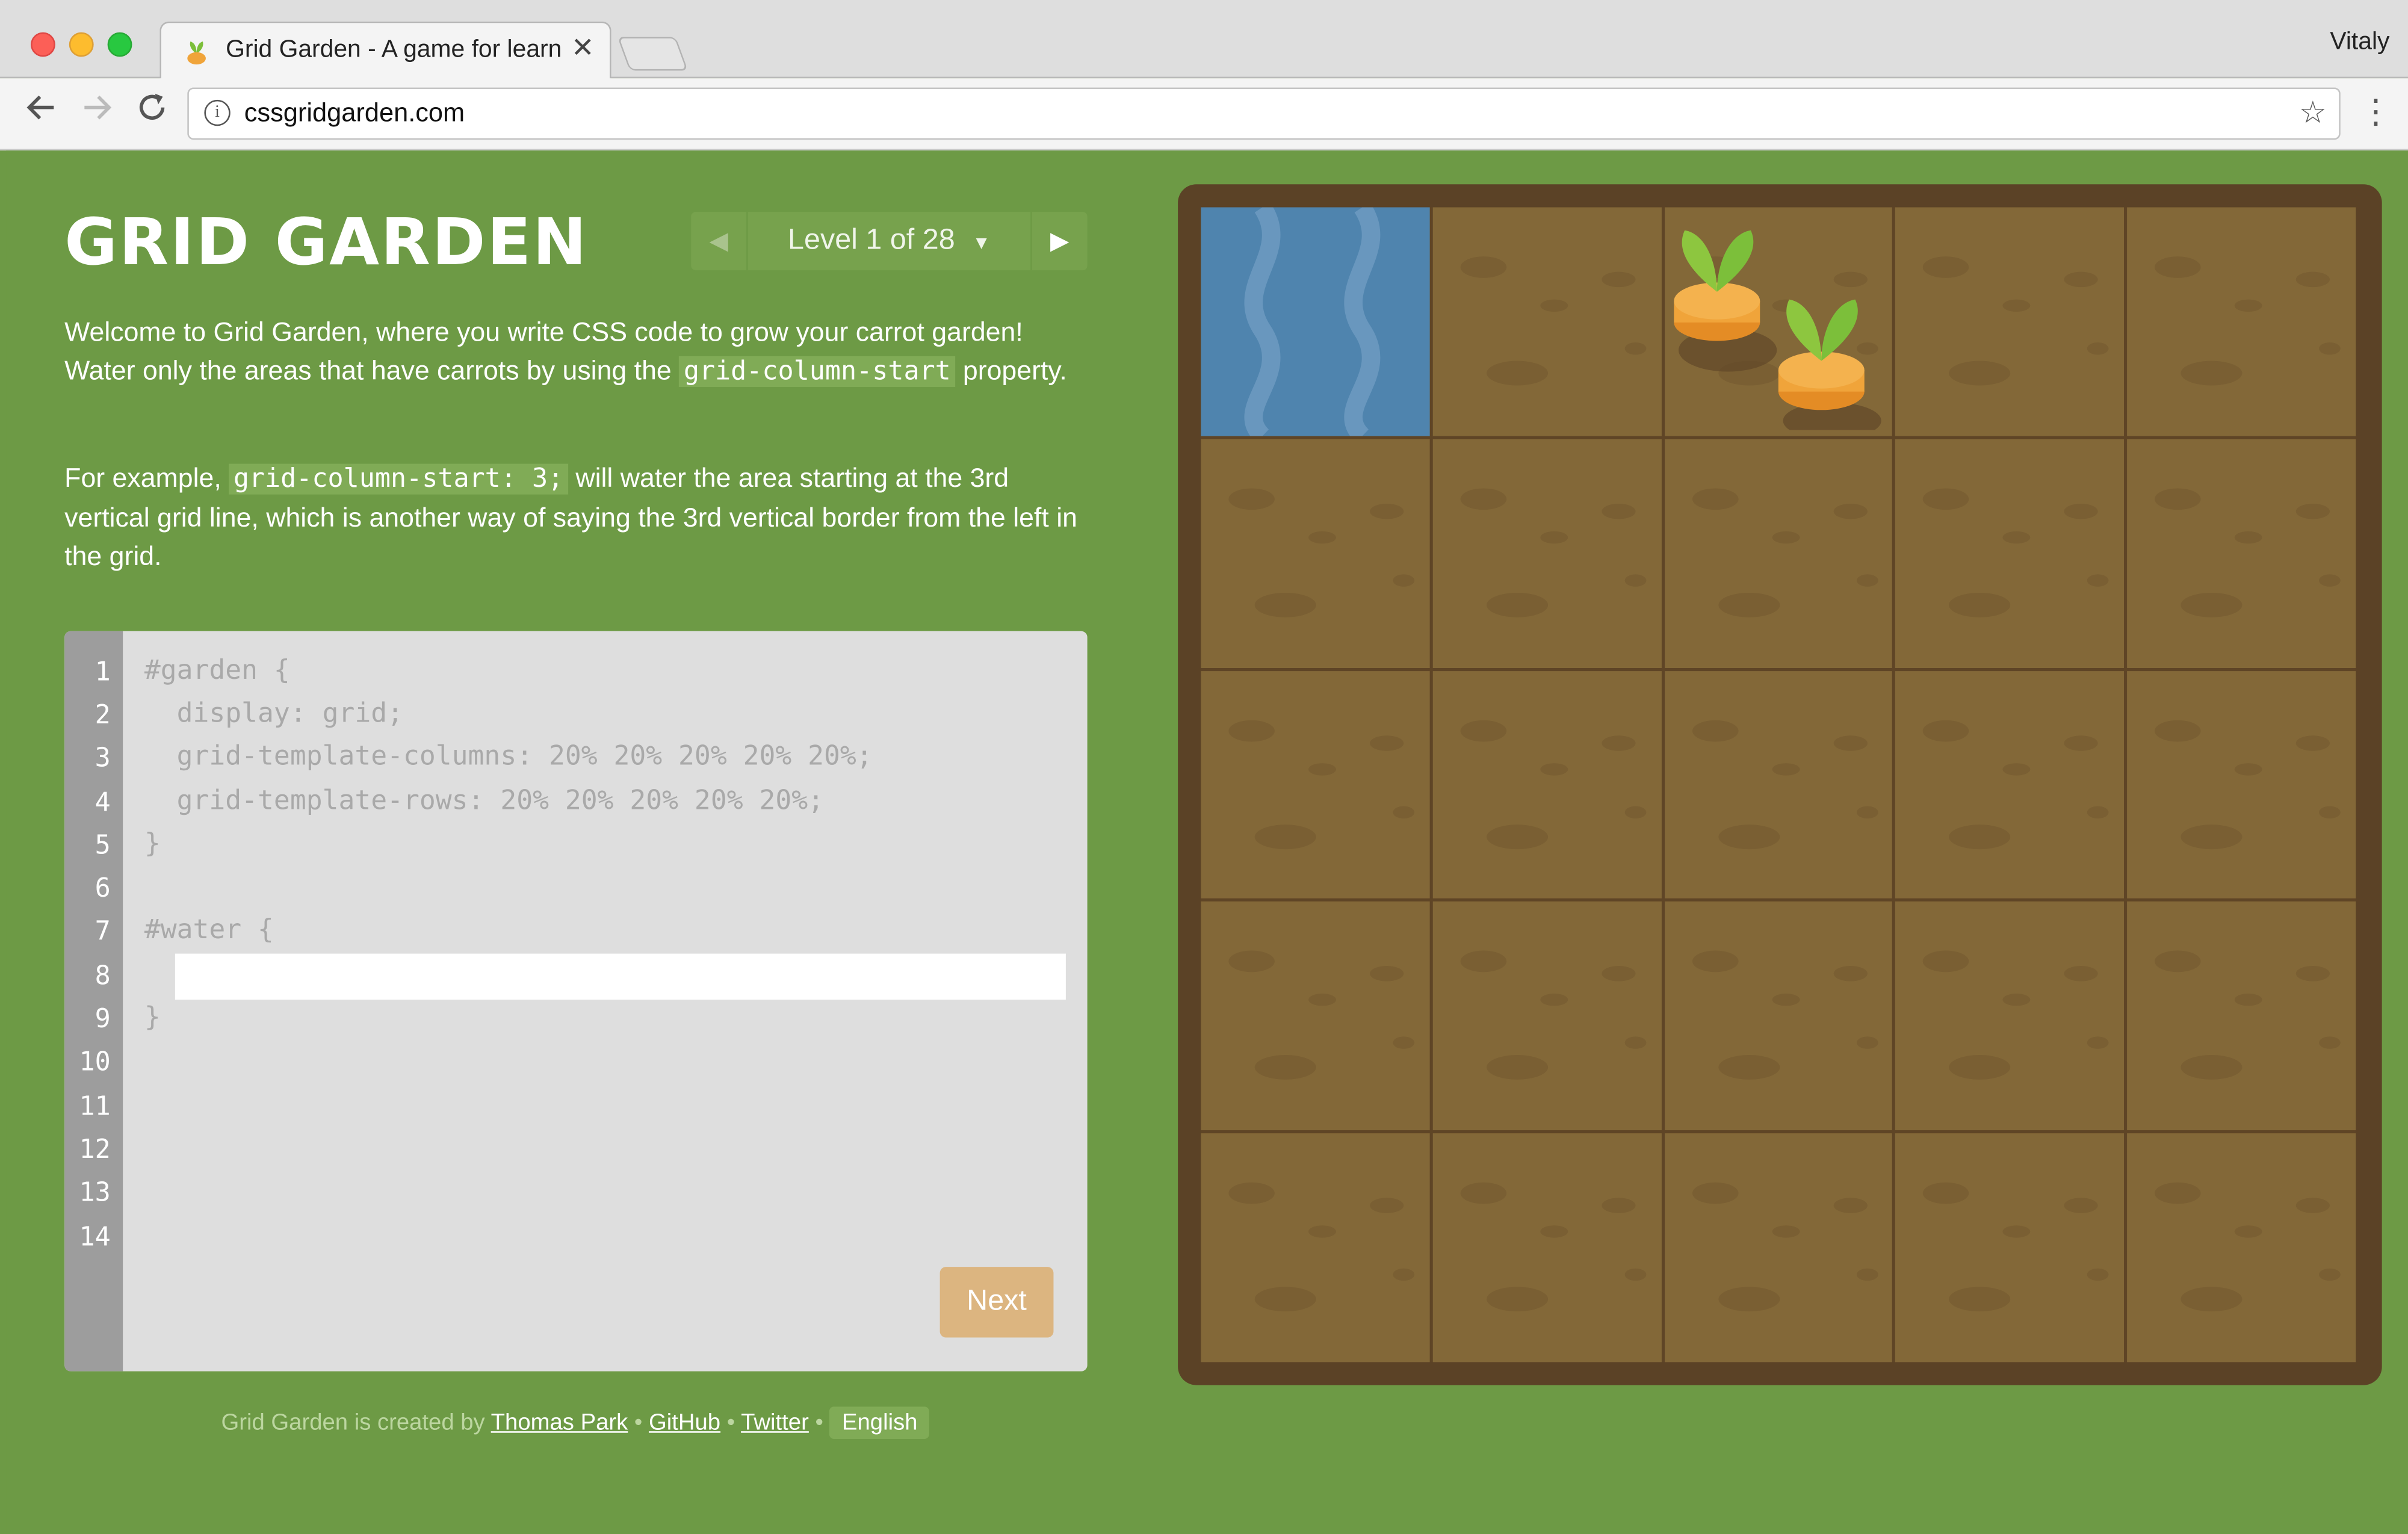 This screenshot has height=1534, width=2408. I want to click on line-number: 10, so click(95, 1062).